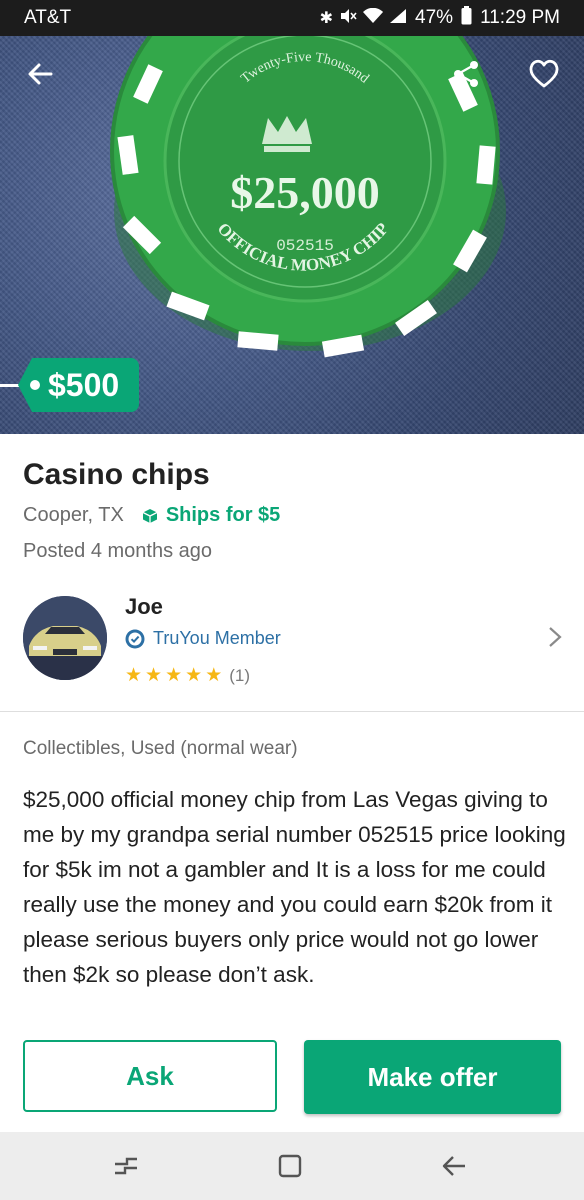 This screenshot has height=1200, width=584. Describe the element at coordinates (373, 18) in the screenshot. I see `wifi-icon` at that location.